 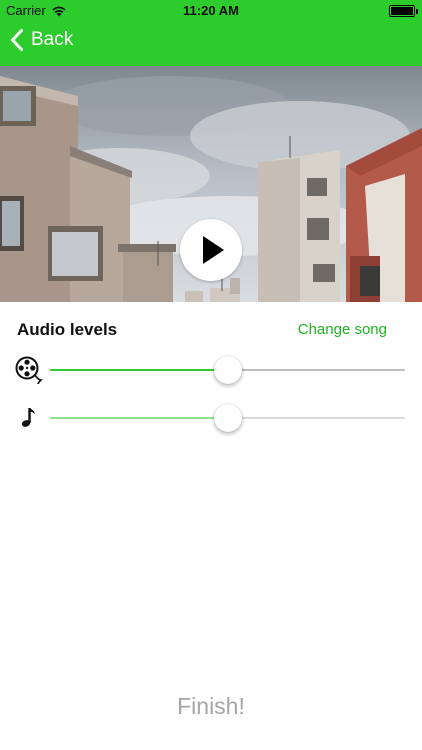 I want to click on play-button, so click(x=211, y=250).